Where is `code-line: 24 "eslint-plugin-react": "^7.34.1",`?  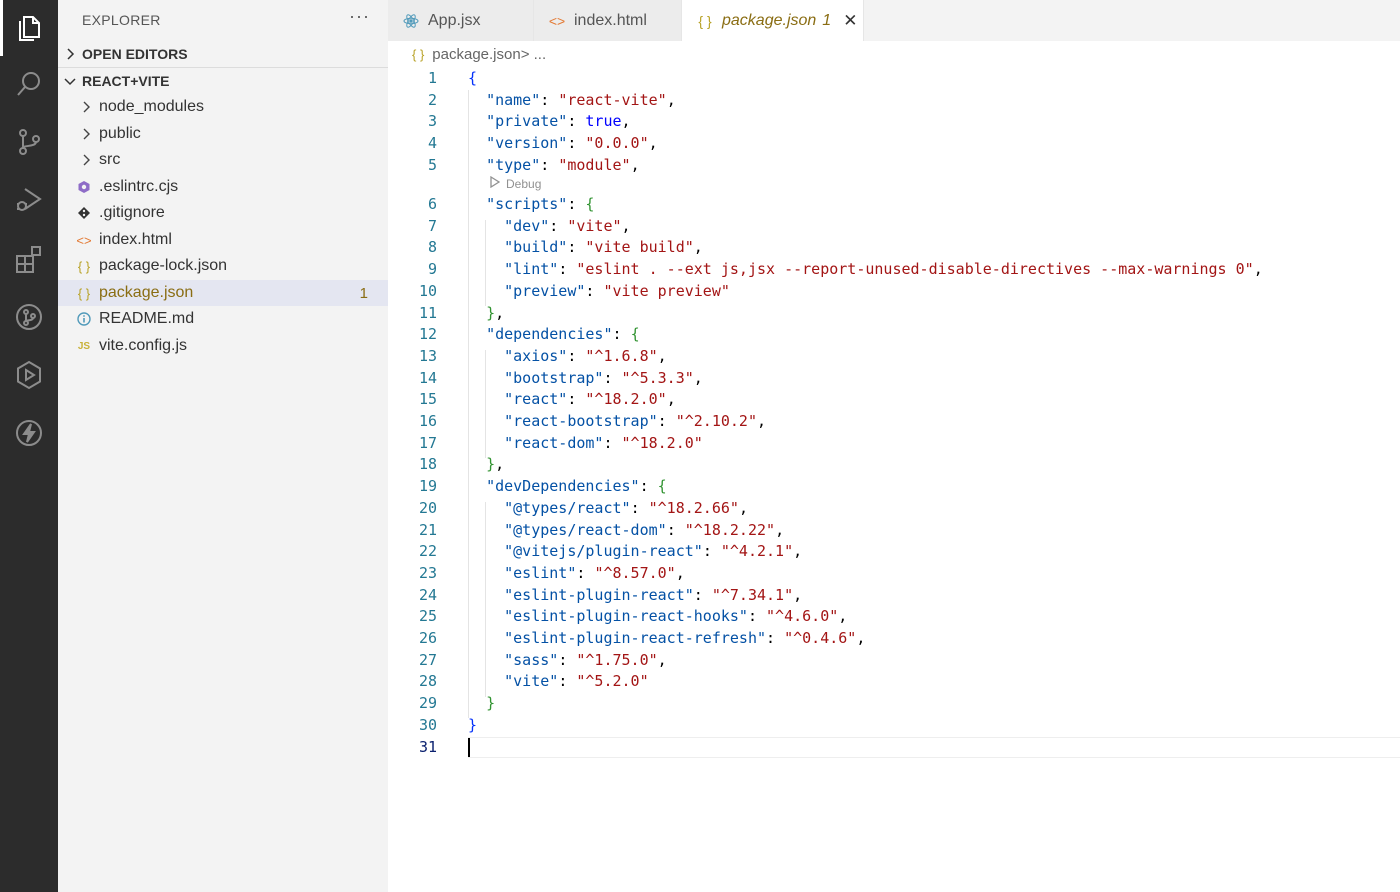 code-line: 24 "eslint-plugin-react": "^7.34.1", is located at coordinates (610, 594).